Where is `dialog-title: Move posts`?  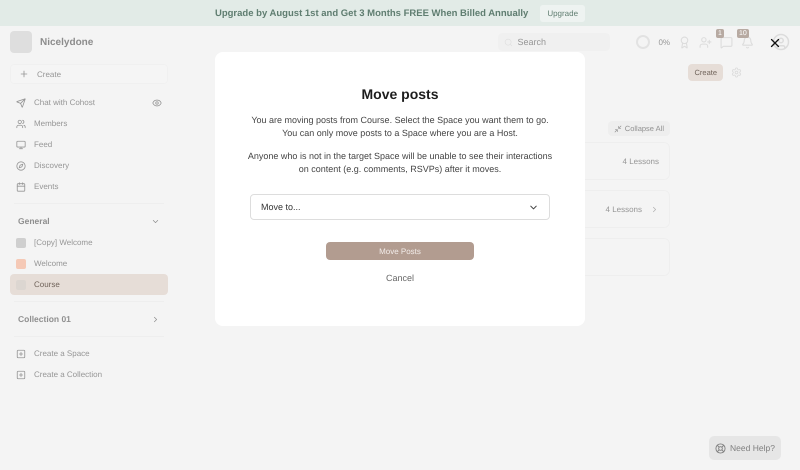 dialog-title: Move posts is located at coordinates (399, 94).